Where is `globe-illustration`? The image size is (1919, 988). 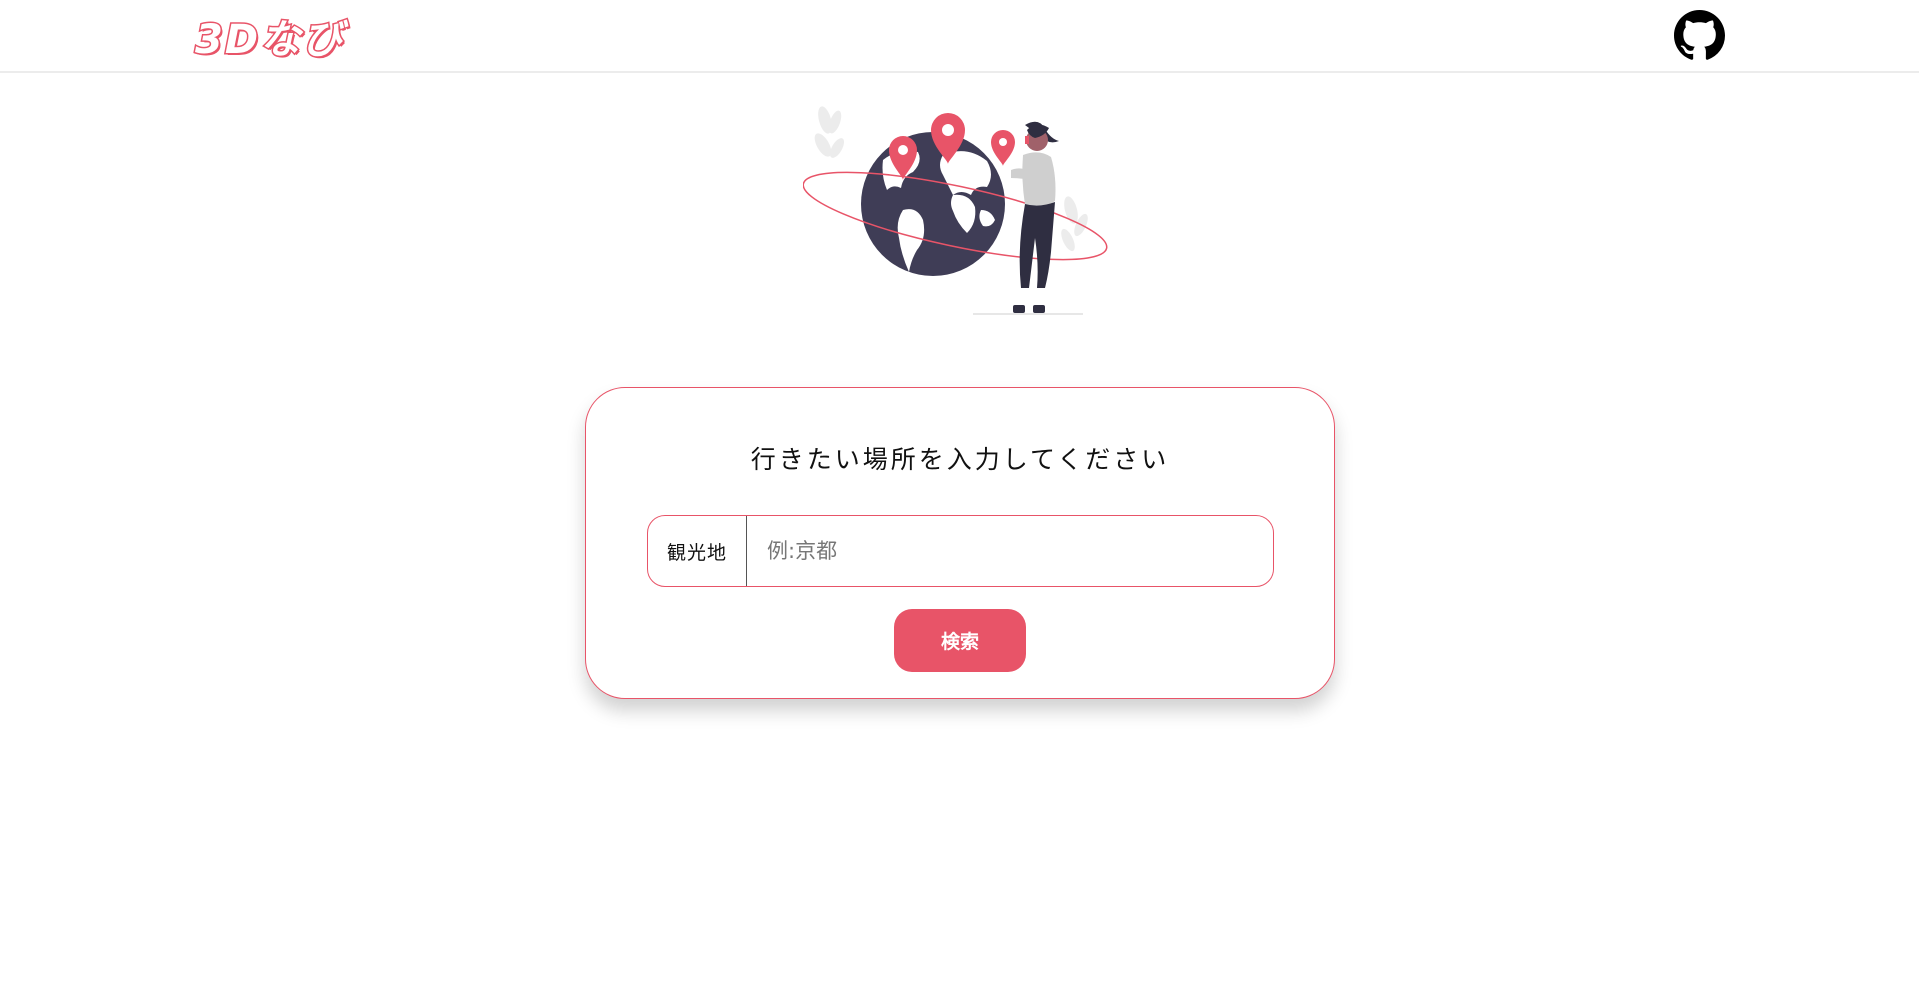
globe-illustration is located at coordinates (955, 210).